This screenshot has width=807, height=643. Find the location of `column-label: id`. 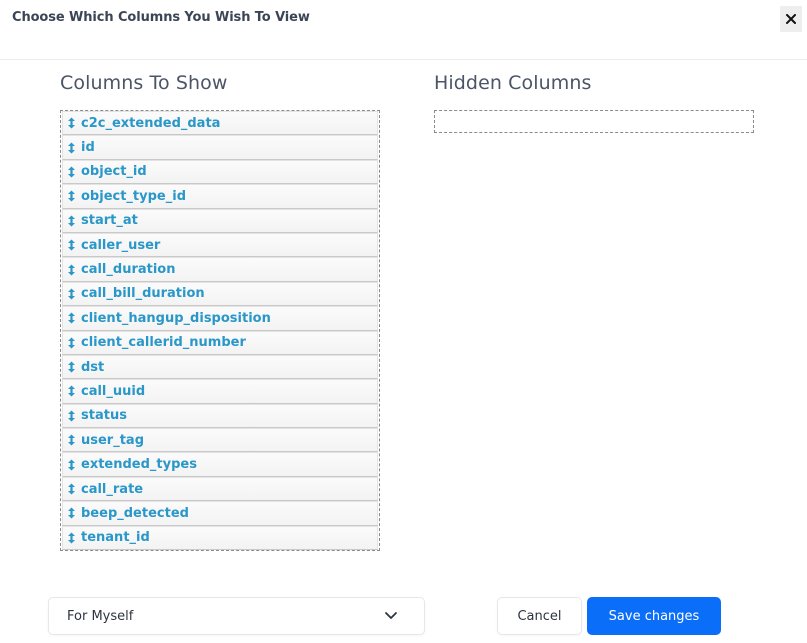

column-label: id is located at coordinates (88, 148).